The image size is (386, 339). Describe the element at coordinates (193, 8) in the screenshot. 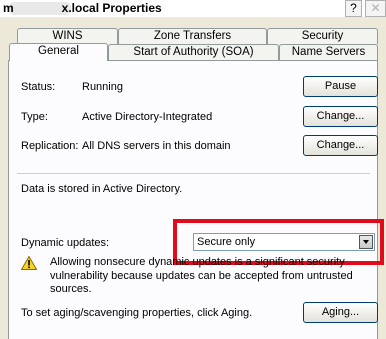

I see `title-bar: m x.local Properties ? ✕` at that location.